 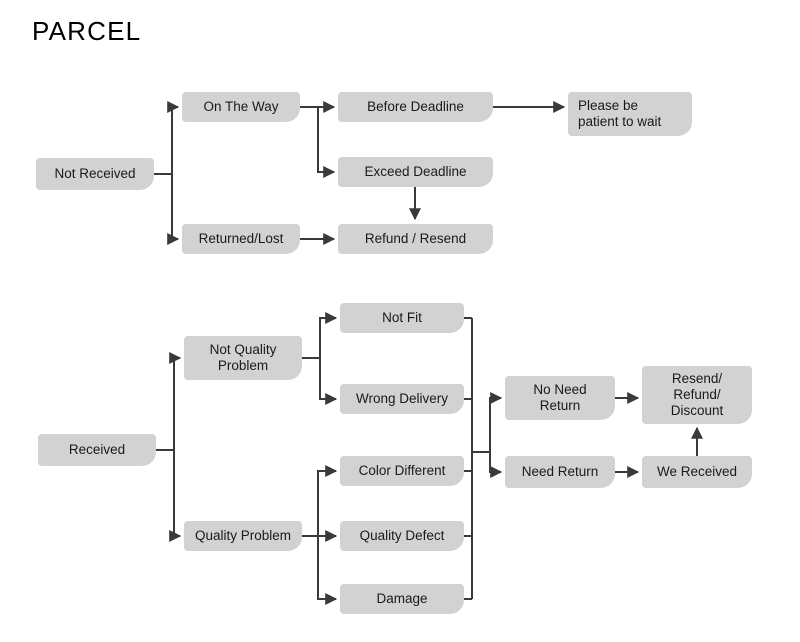 What do you see at coordinates (402, 318) in the screenshot?
I see `node-not-fit: Not Fit` at bounding box center [402, 318].